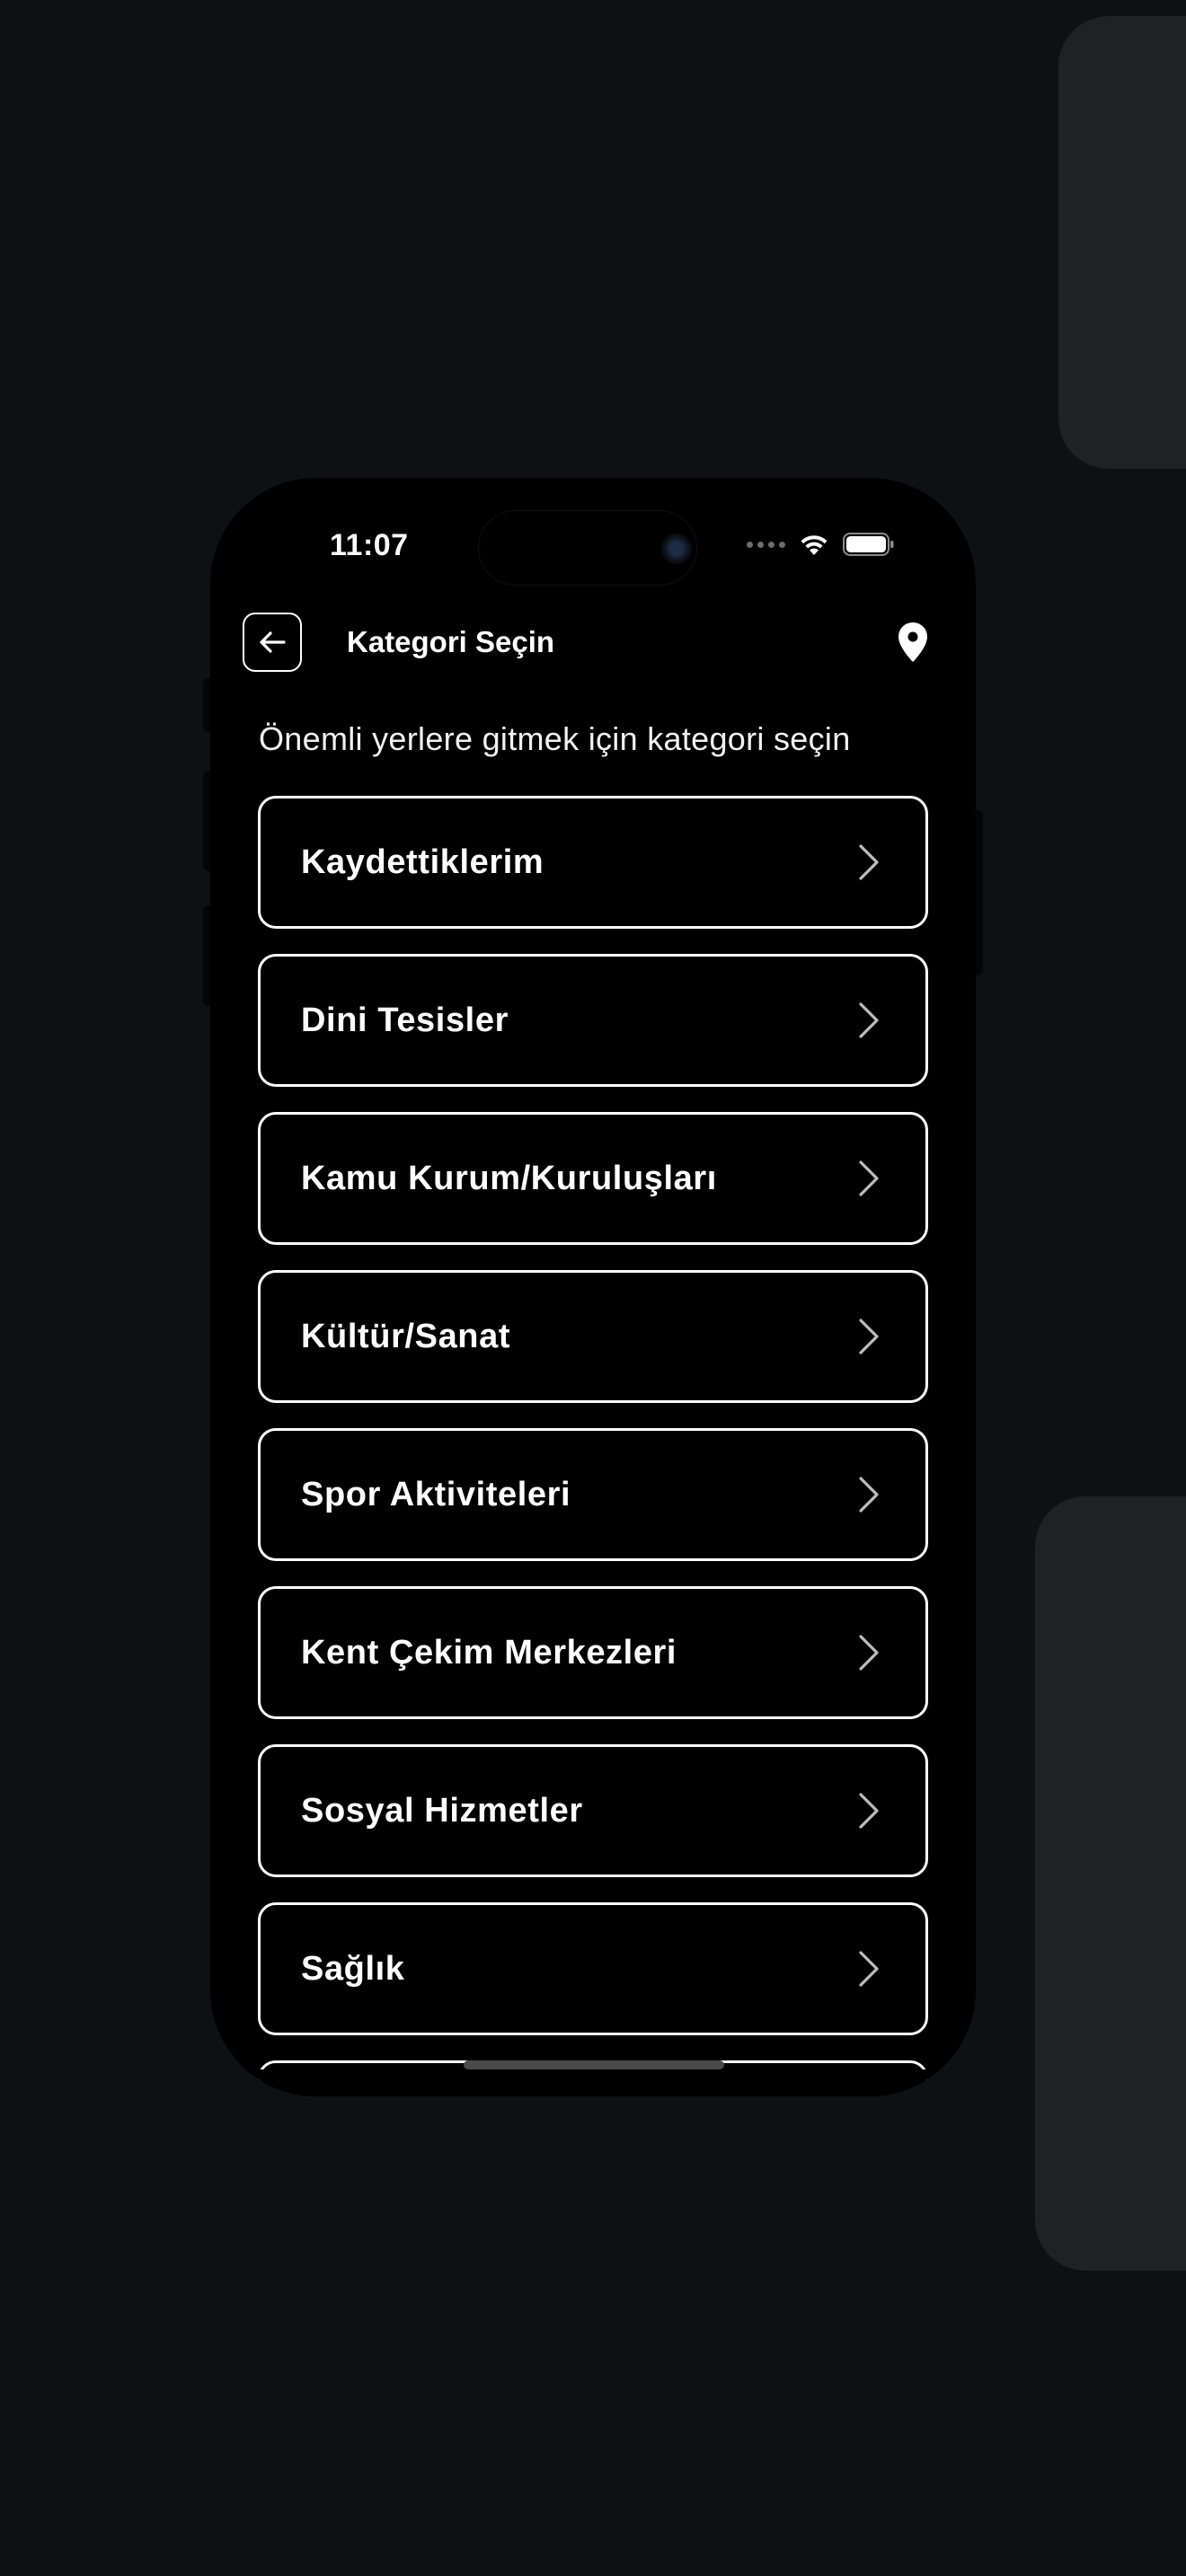 This screenshot has width=1186, height=2576. What do you see at coordinates (1122, 242) in the screenshot?
I see `background-card-top` at bounding box center [1122, 242].